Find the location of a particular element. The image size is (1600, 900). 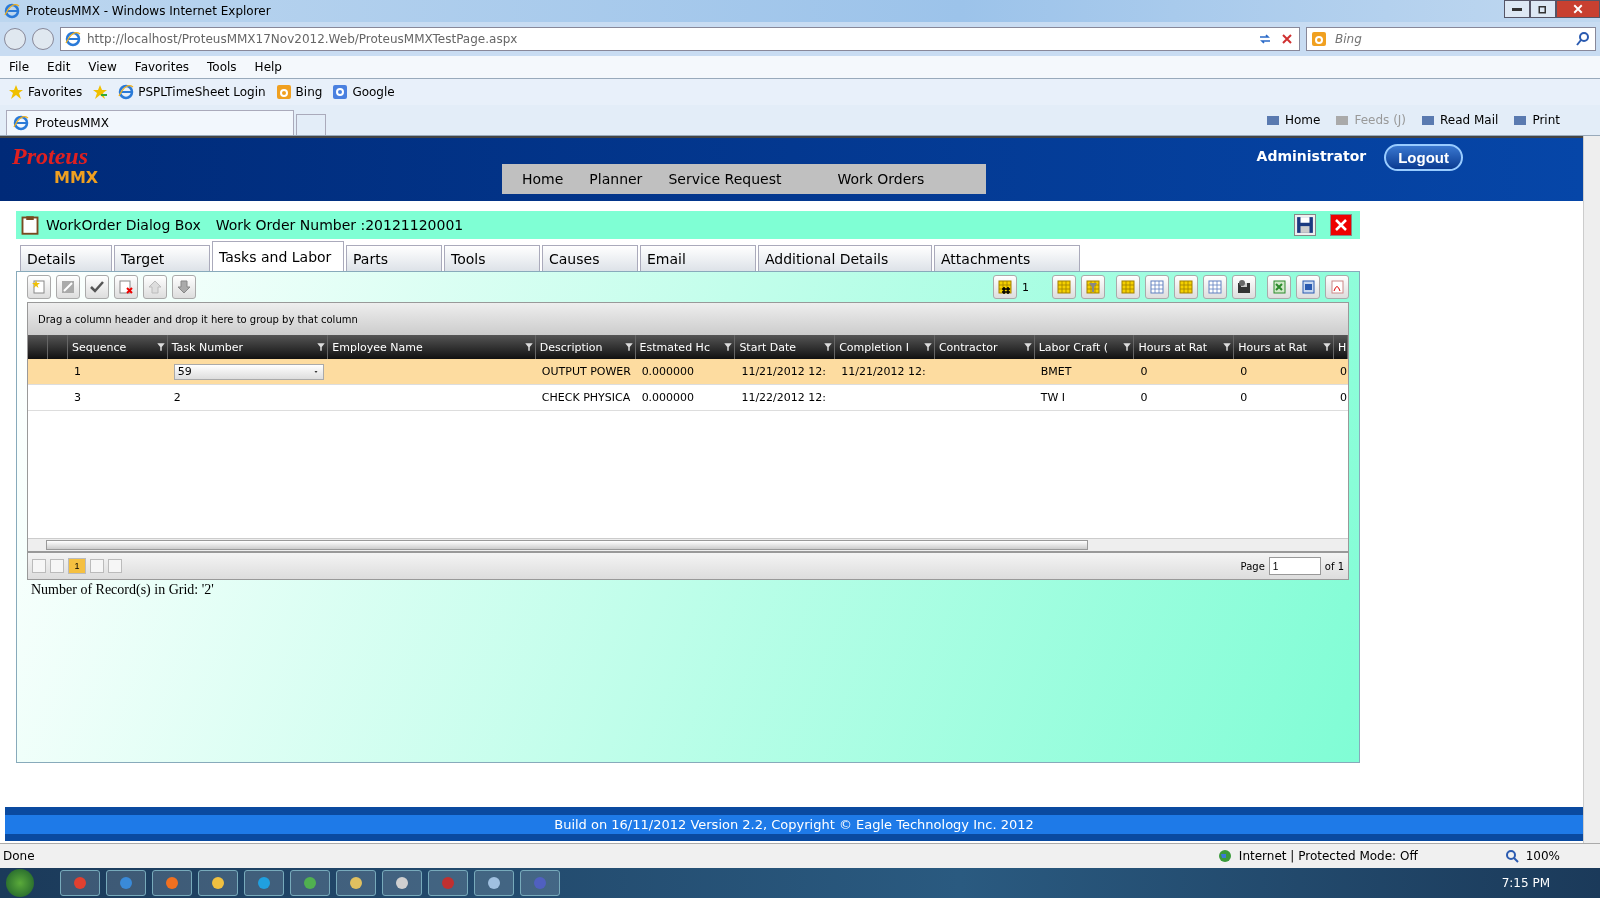

row-number-button is located at coordinates (1005, 287).